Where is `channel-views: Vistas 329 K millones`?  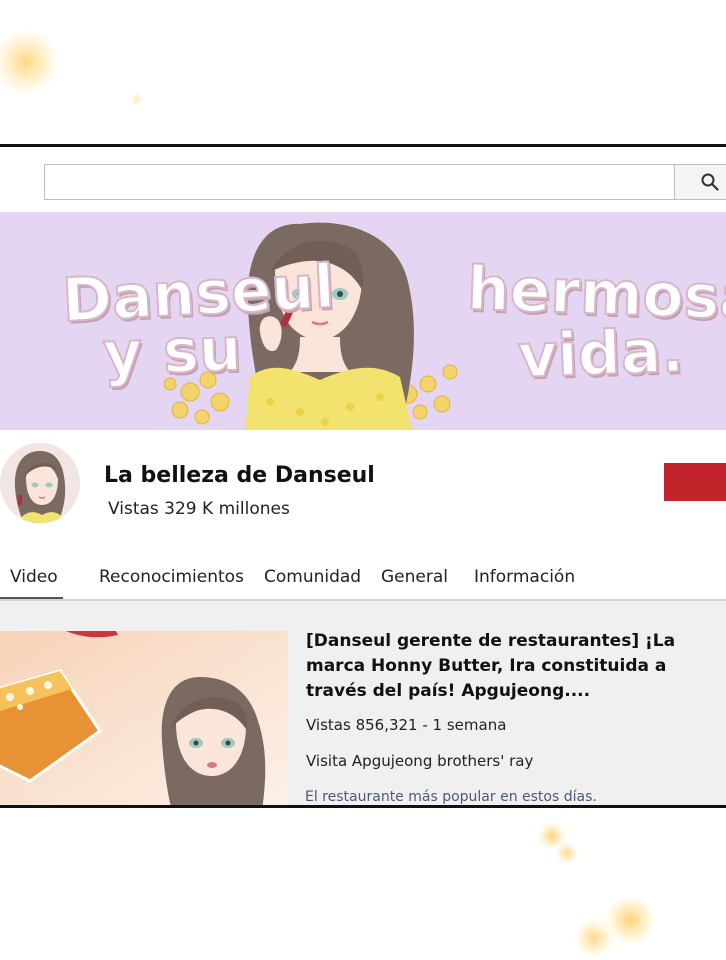 channel-views: Vistas 329 K millones is located at coordinates (199, 509).